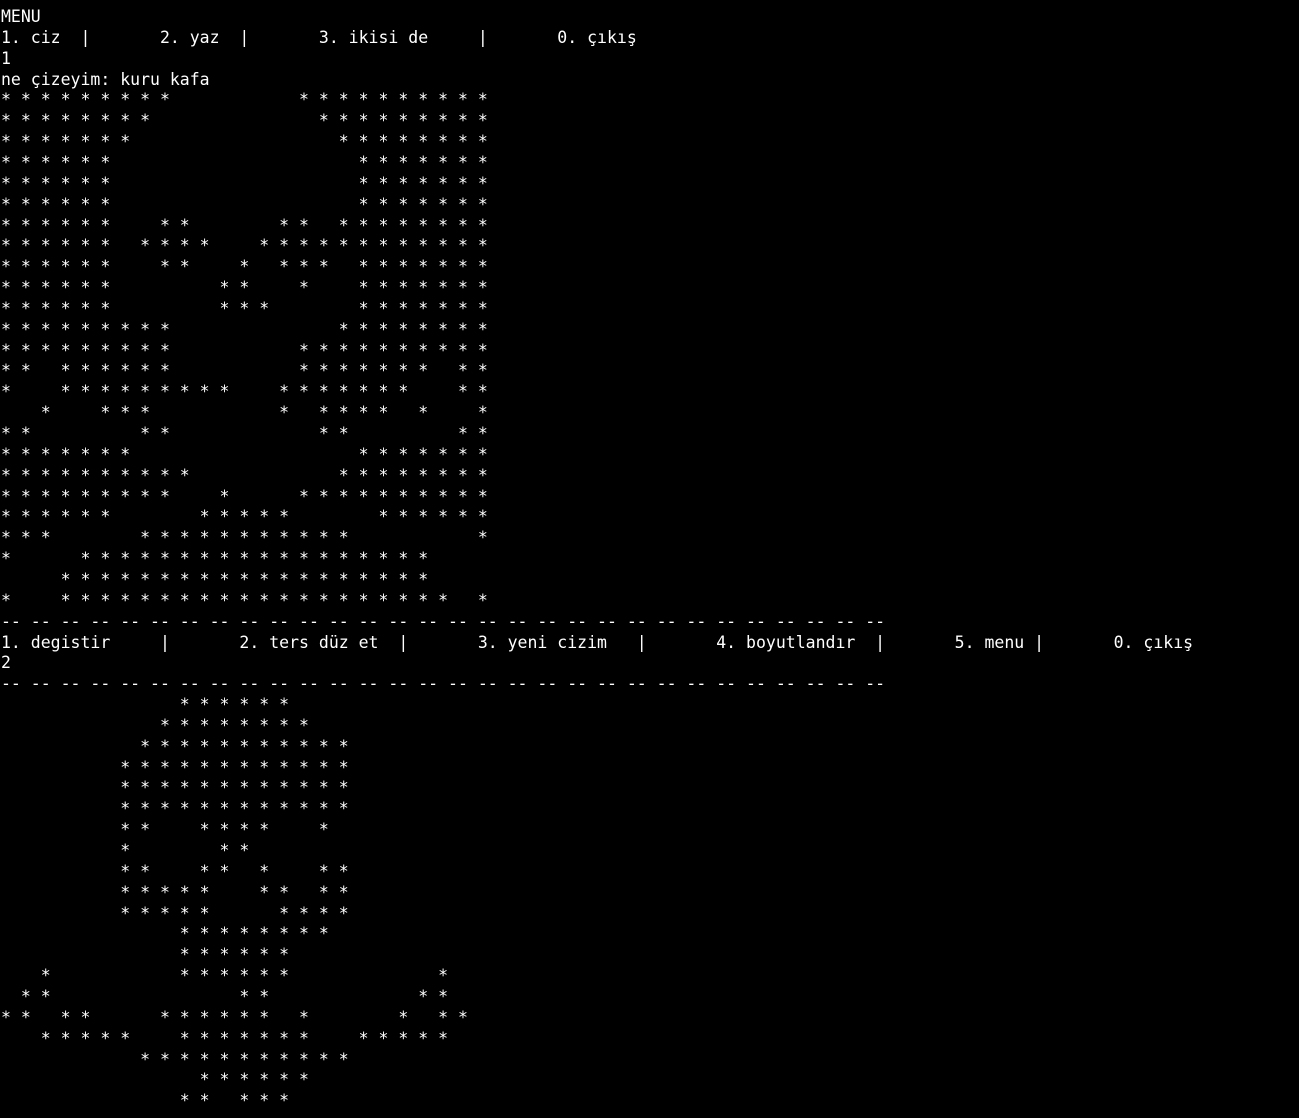  What do you see at coordinates (125, 850) in the screenshot?
I see `terminal-line: * * *` at bounding box center [125, 850].